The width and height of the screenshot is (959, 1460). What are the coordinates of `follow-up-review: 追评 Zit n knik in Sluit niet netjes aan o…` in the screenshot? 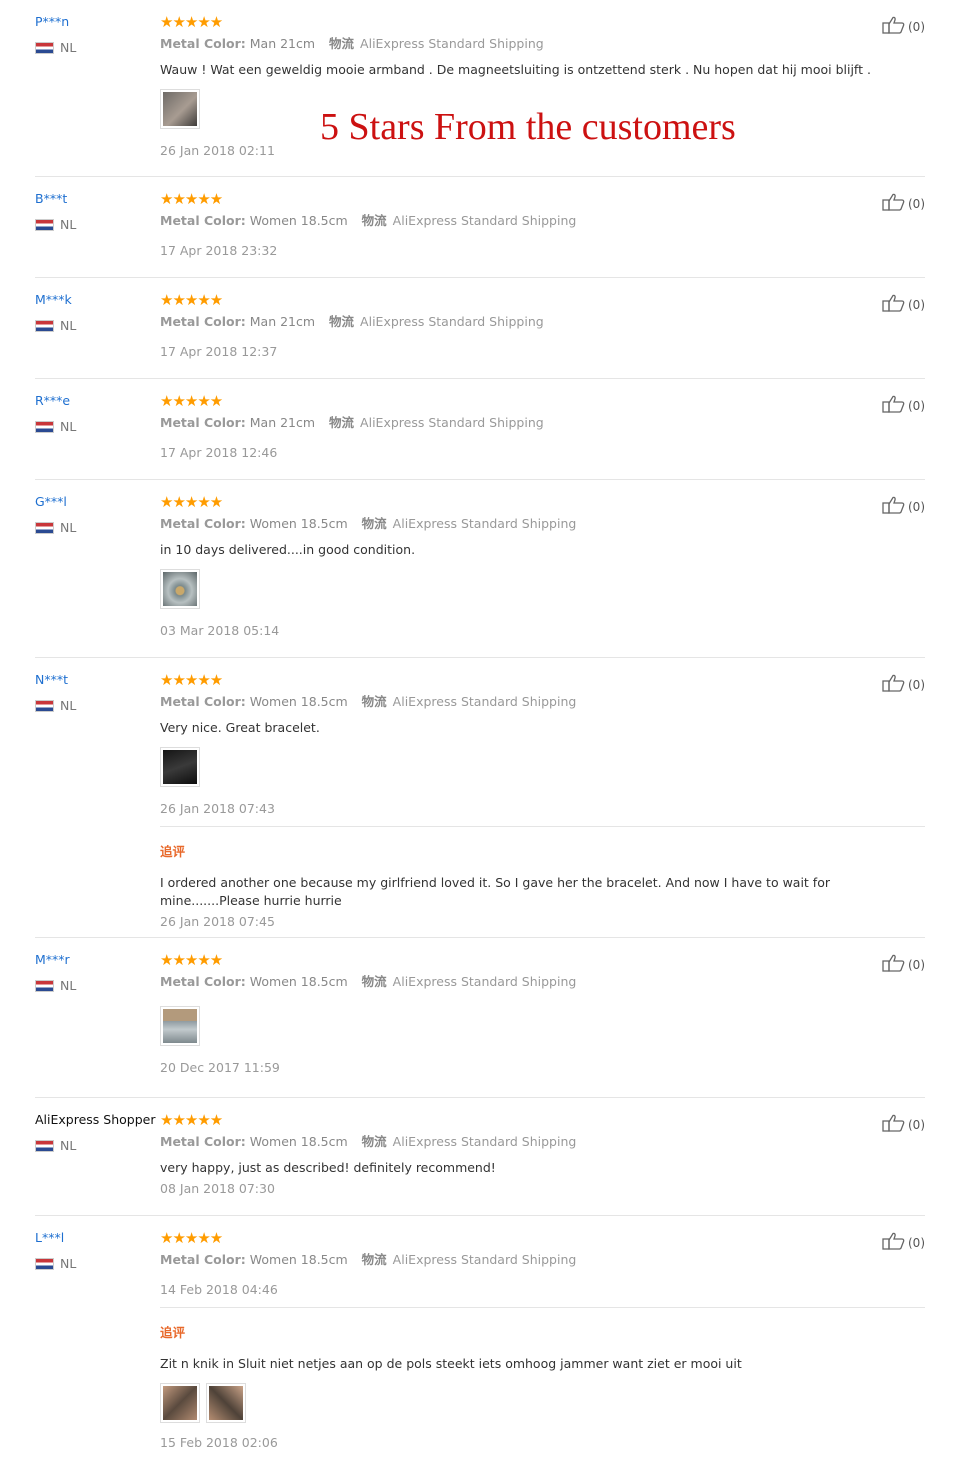 It's located at (542, 1383).